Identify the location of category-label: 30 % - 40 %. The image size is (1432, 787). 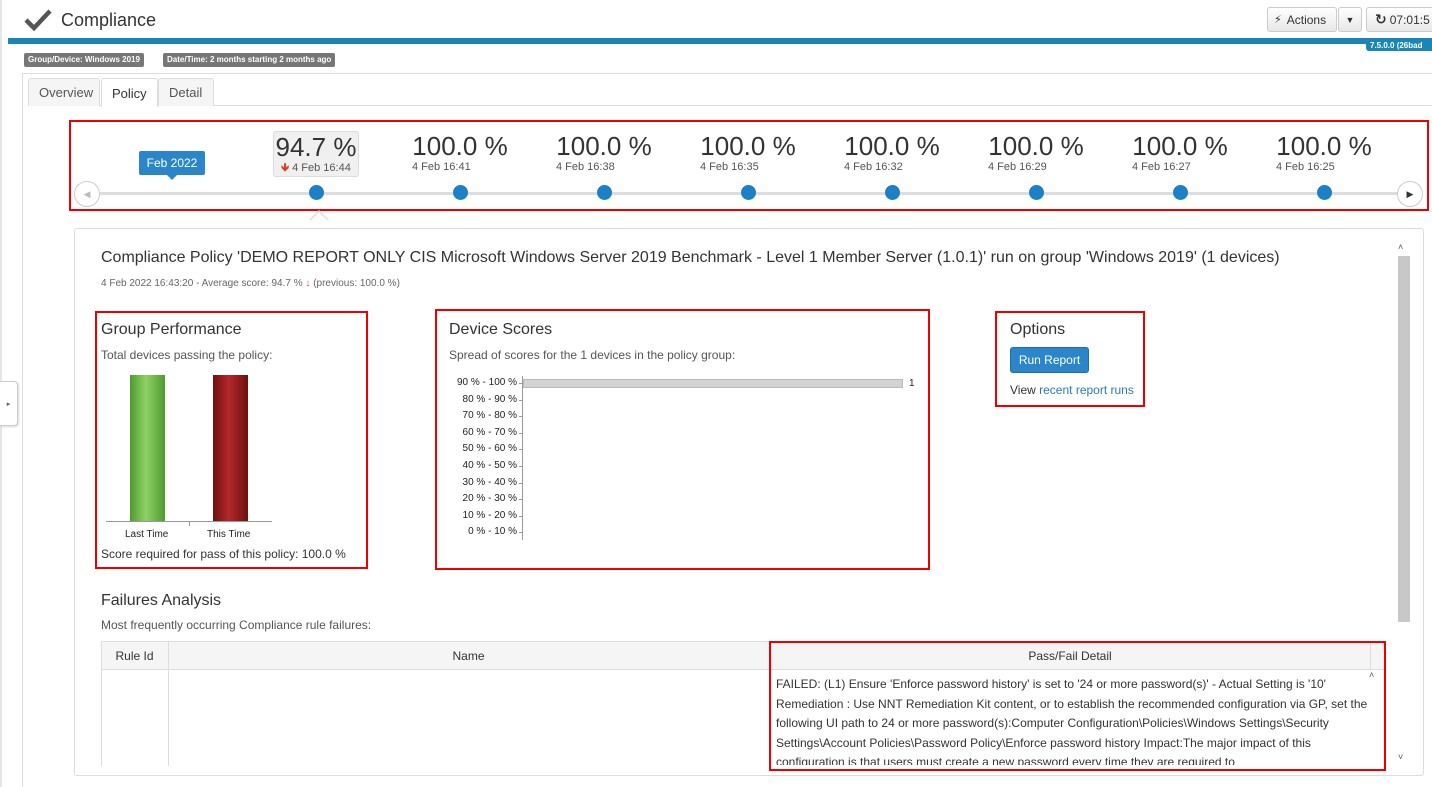
(489, 482).